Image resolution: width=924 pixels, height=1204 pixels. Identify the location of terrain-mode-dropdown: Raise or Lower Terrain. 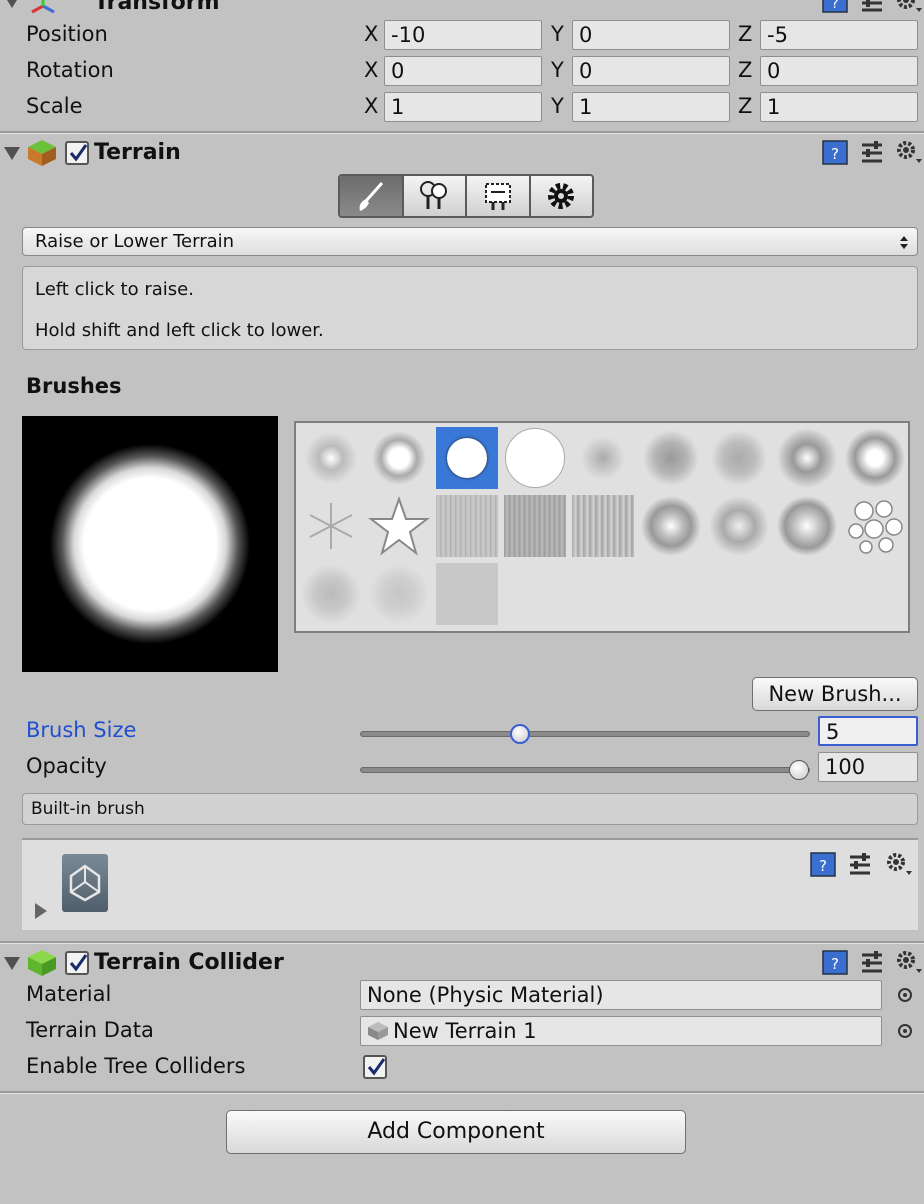
(470, 241).